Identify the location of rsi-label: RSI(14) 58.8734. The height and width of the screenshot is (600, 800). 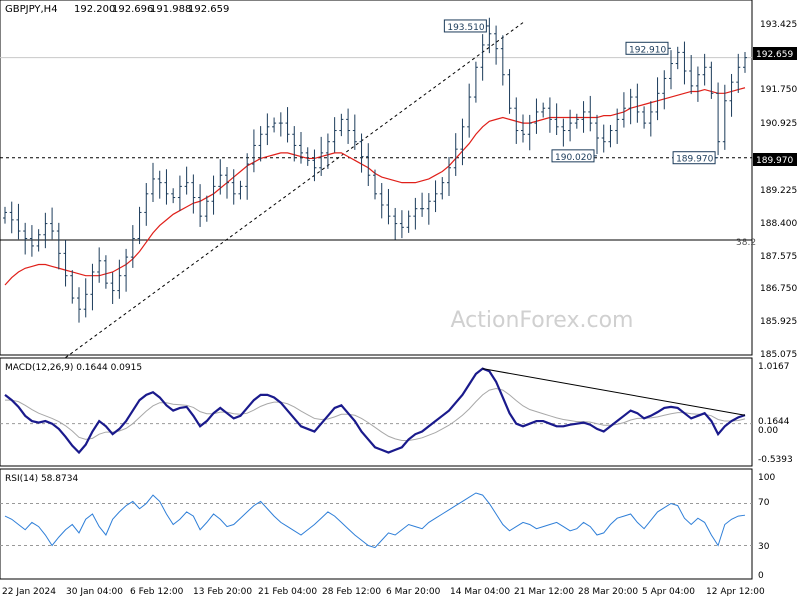
(41, 479).